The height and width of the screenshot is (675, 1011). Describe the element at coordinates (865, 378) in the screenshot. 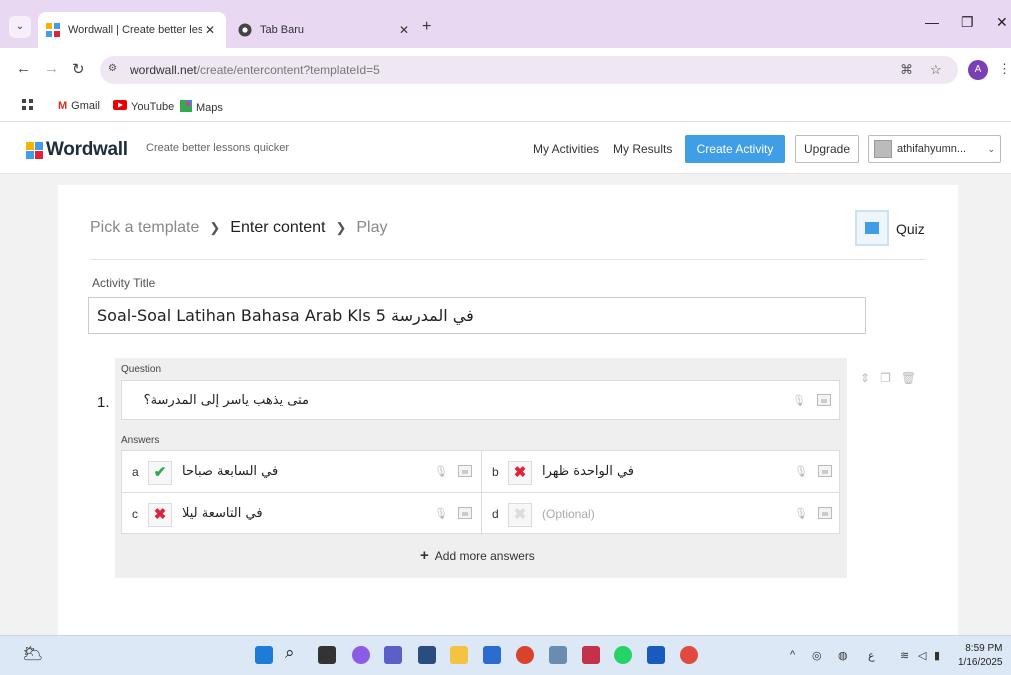

I see `reorder-icon: ⇕` at that location.